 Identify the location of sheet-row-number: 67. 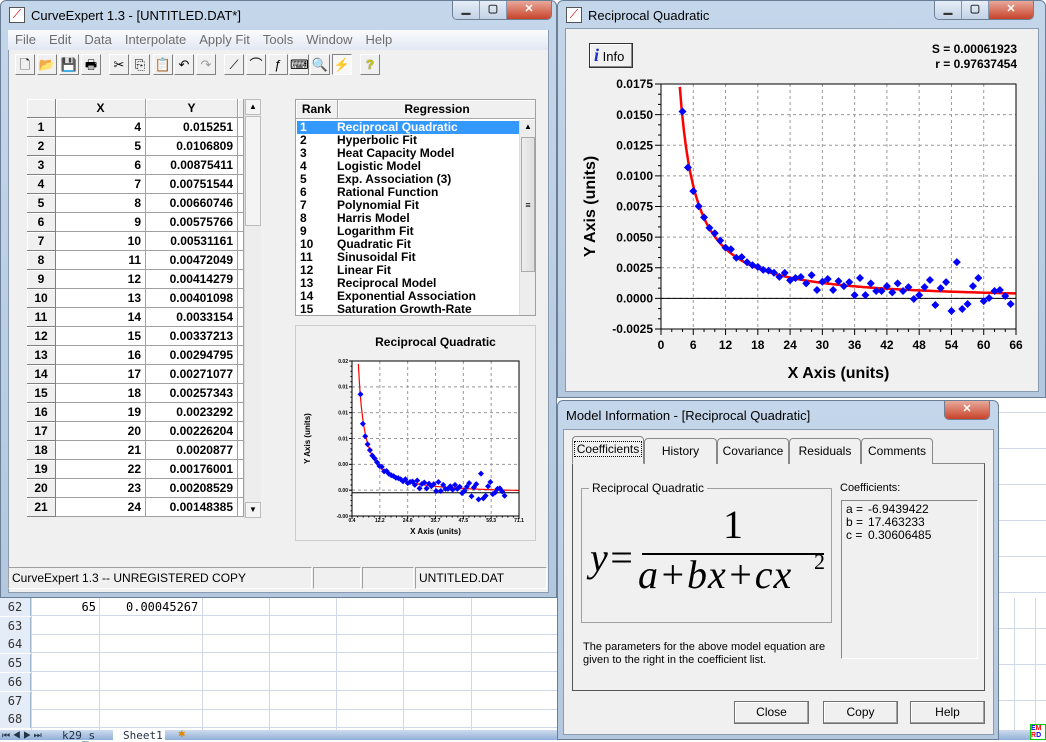
(15, 700).